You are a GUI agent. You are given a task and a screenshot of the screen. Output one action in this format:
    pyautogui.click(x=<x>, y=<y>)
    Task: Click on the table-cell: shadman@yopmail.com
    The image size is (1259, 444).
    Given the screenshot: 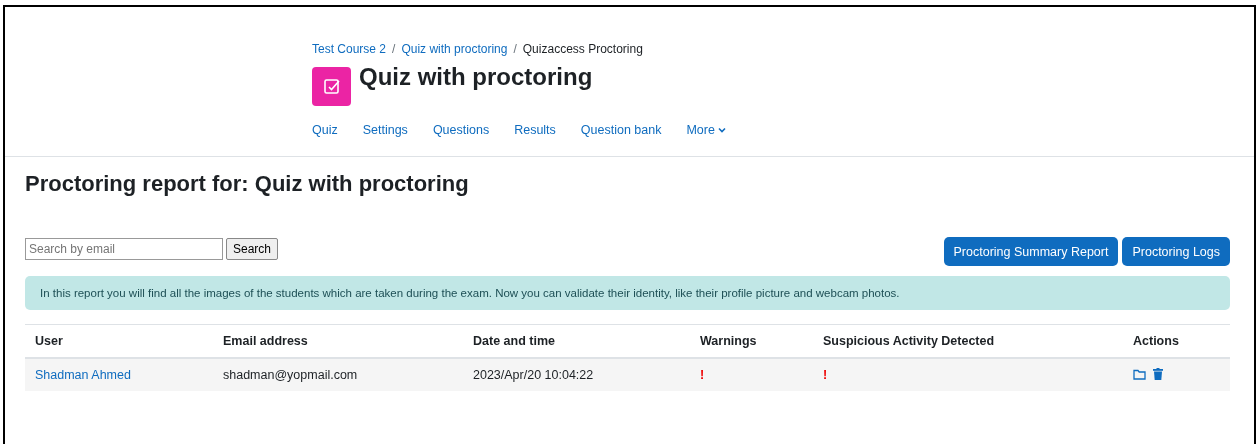 What is the action you would take?
    pyautogui.click(x=290, y=375)
    